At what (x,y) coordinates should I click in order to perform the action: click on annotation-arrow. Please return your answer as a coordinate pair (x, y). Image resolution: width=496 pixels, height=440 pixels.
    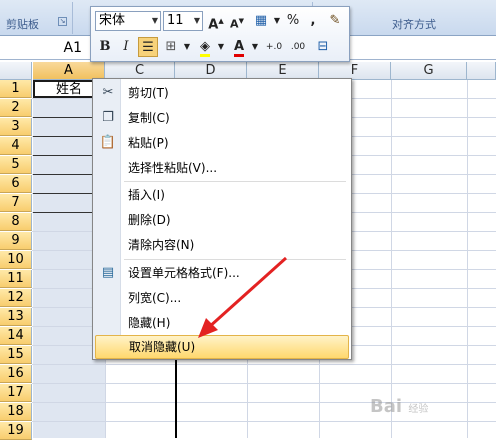
    Looking at the image, I should click on (243, 297).